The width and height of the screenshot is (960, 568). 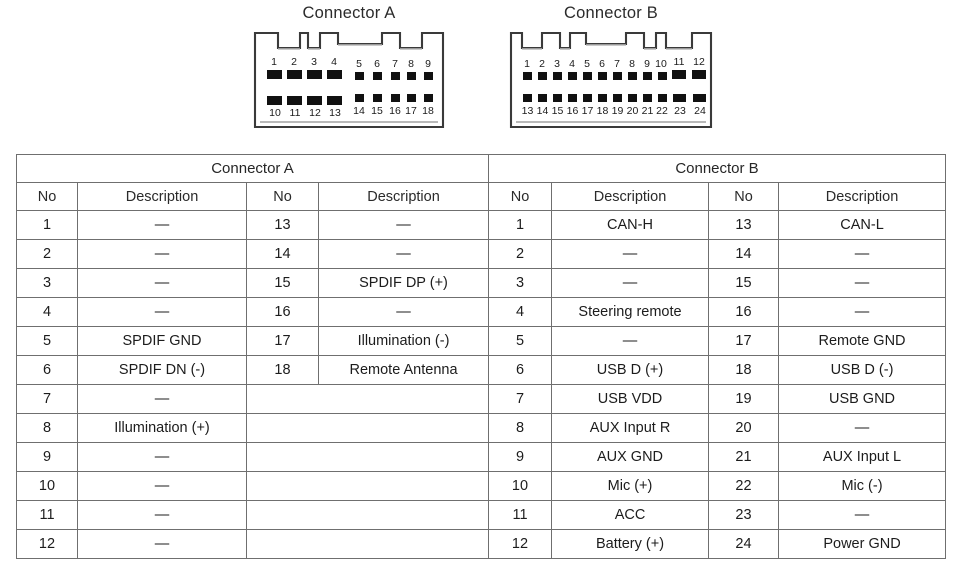 What do you see at coordinates (47, 457) in the screenshot?
I see `cell-a-left-no-9: 9` at bounding box center [47, 457].